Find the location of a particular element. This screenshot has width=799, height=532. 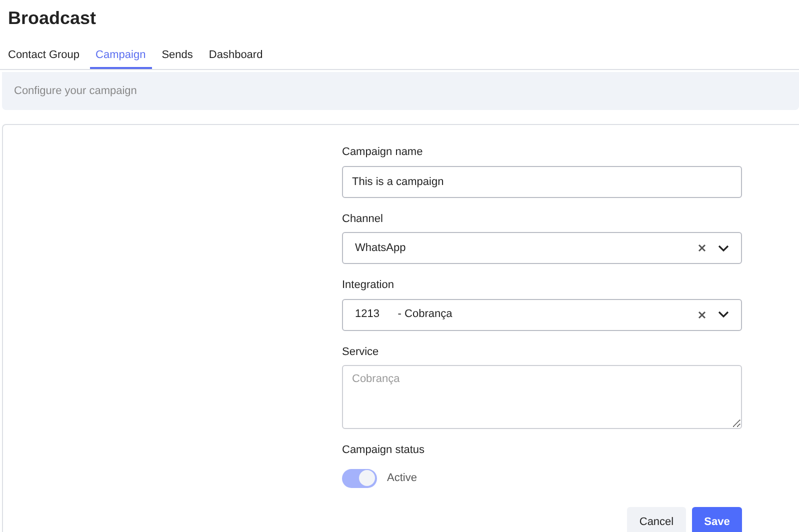

field-label: Campaign name is located at coordinates (383, 152).